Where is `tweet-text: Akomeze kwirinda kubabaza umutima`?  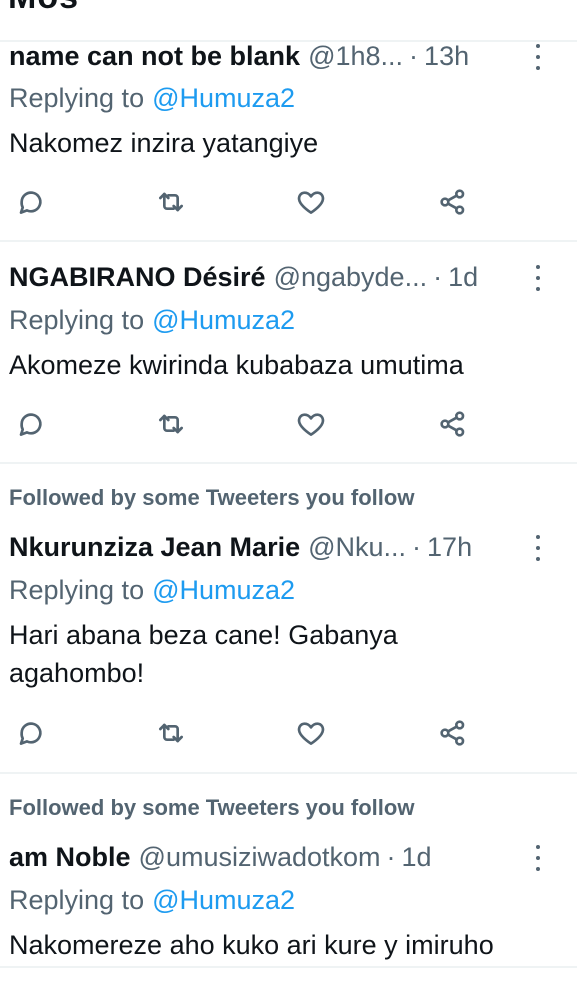 tweet-text: Akomeze kwirinda kubabaza umutima is located at coordinates (236, 365).